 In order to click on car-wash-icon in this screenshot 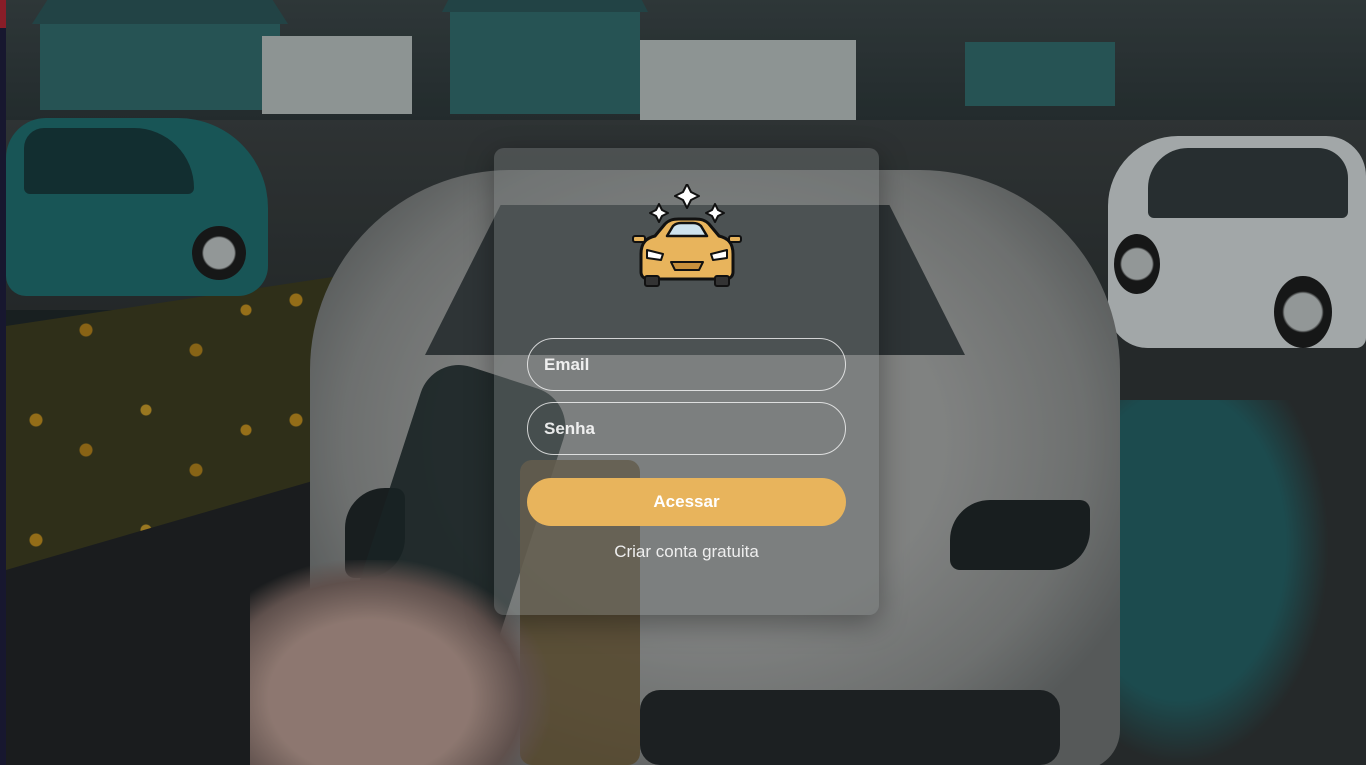, I will do `click(687, 235)`.